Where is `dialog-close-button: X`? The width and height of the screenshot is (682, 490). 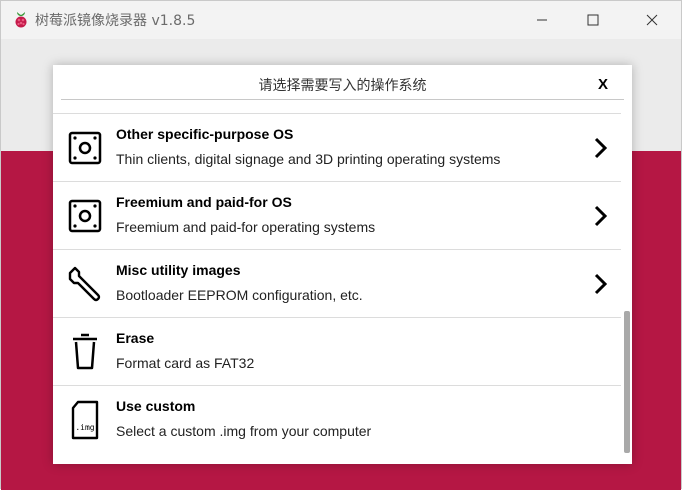 dialog-close-button: X is located at coordinates (603, 85).